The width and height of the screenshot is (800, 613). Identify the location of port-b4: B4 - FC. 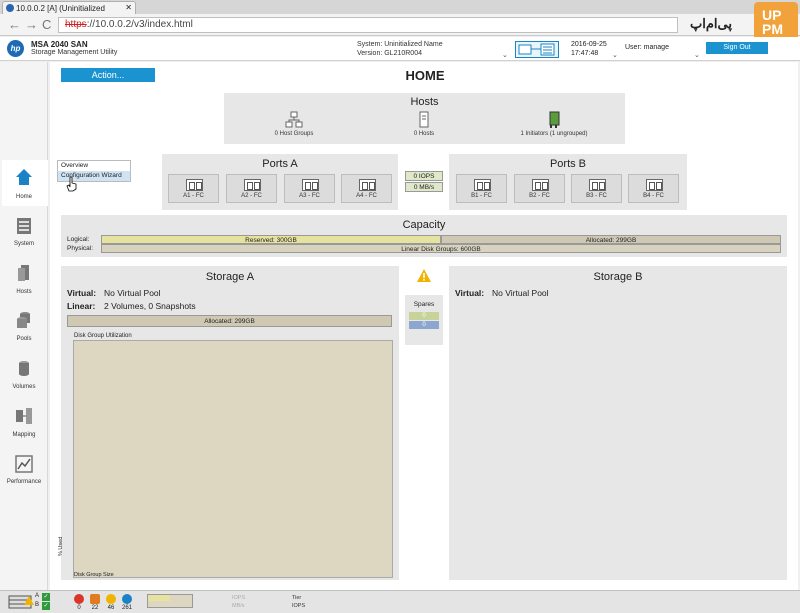
(653, 188).